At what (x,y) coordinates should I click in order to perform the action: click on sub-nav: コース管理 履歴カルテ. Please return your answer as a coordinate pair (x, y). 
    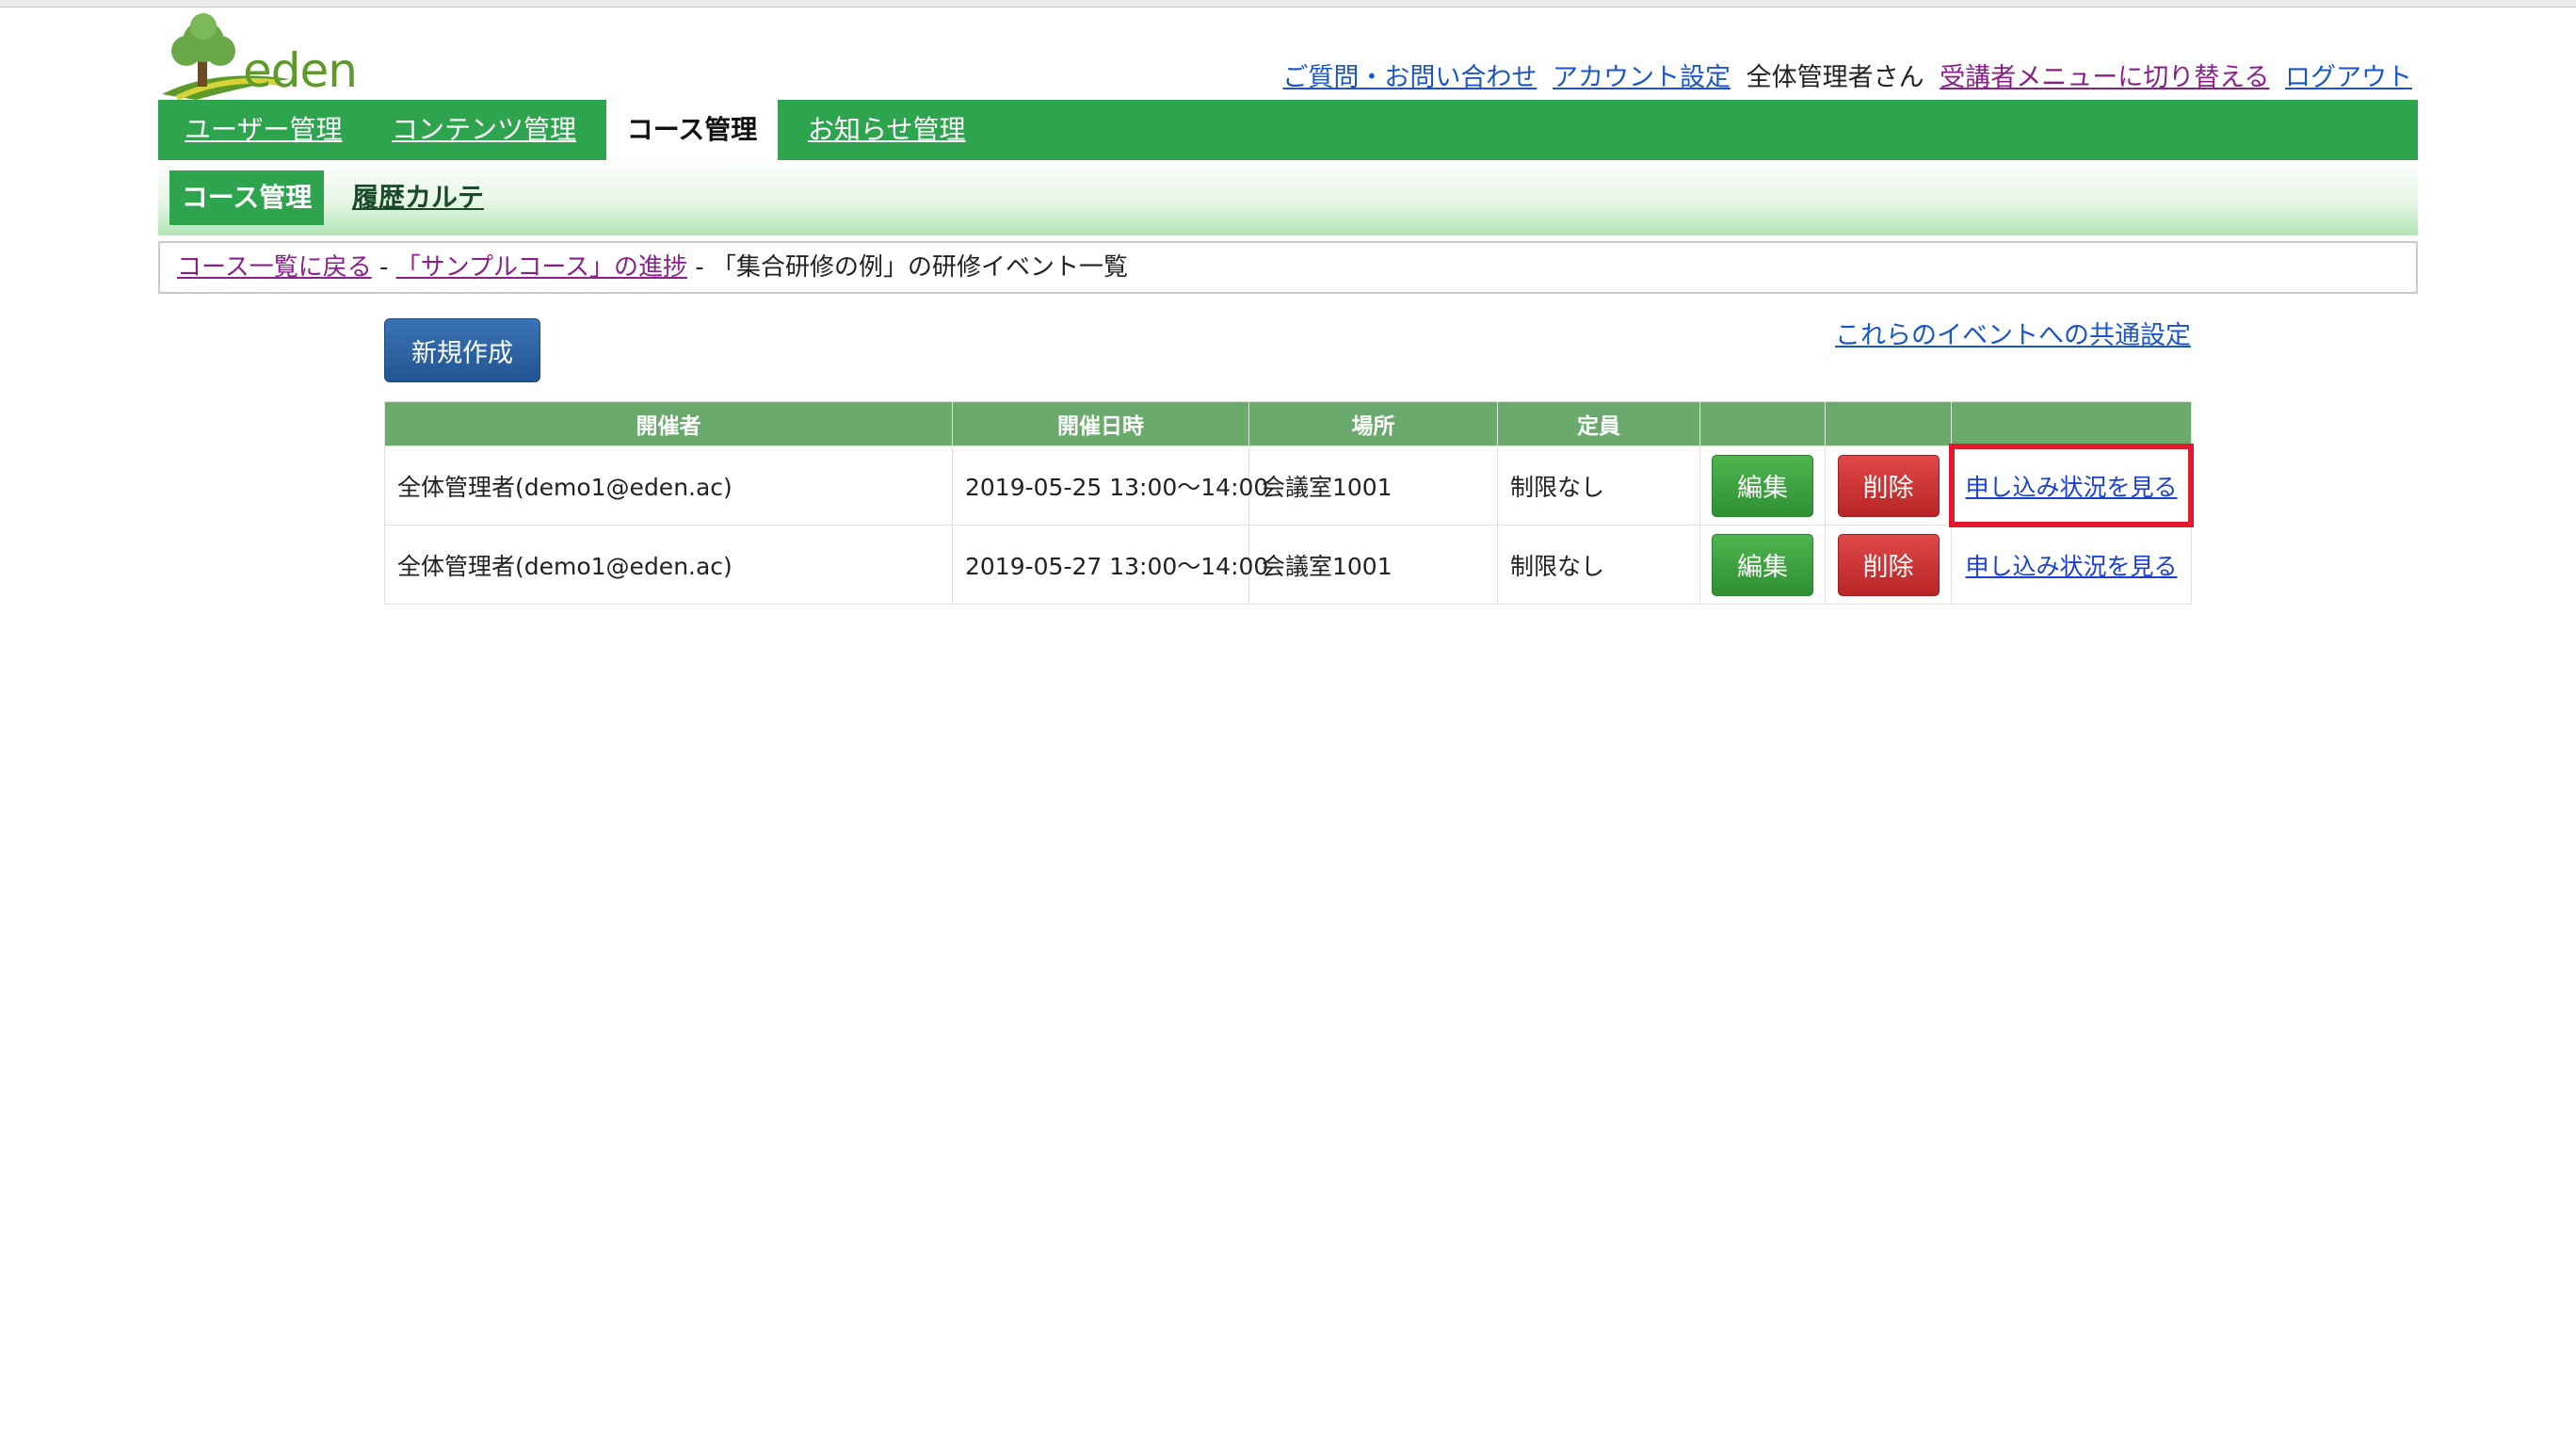
    Looking at the image, I should click on (1288, 197).